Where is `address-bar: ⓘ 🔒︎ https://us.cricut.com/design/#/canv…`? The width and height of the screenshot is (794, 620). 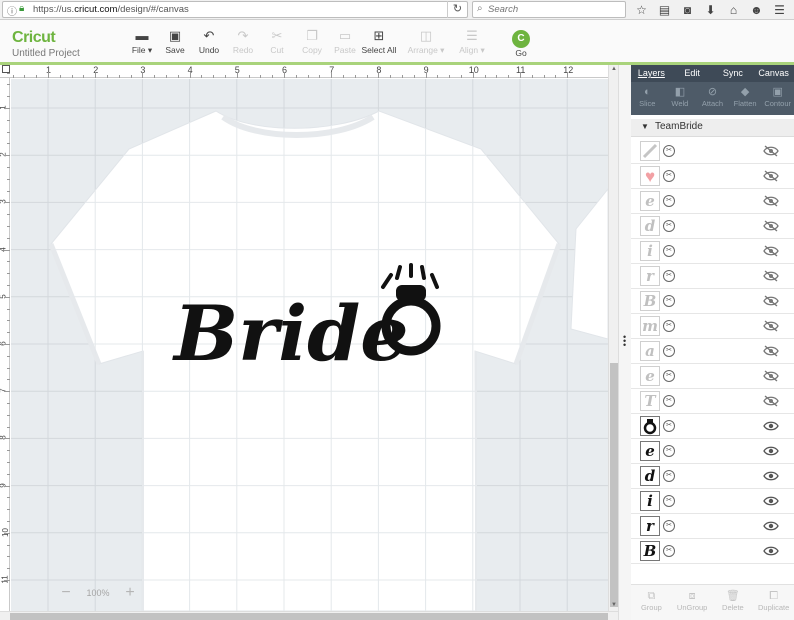
address-bar: ⓘ 🔒︎ https://us.cricut.com/design/#/canv… is located at coordinates (235, 9).